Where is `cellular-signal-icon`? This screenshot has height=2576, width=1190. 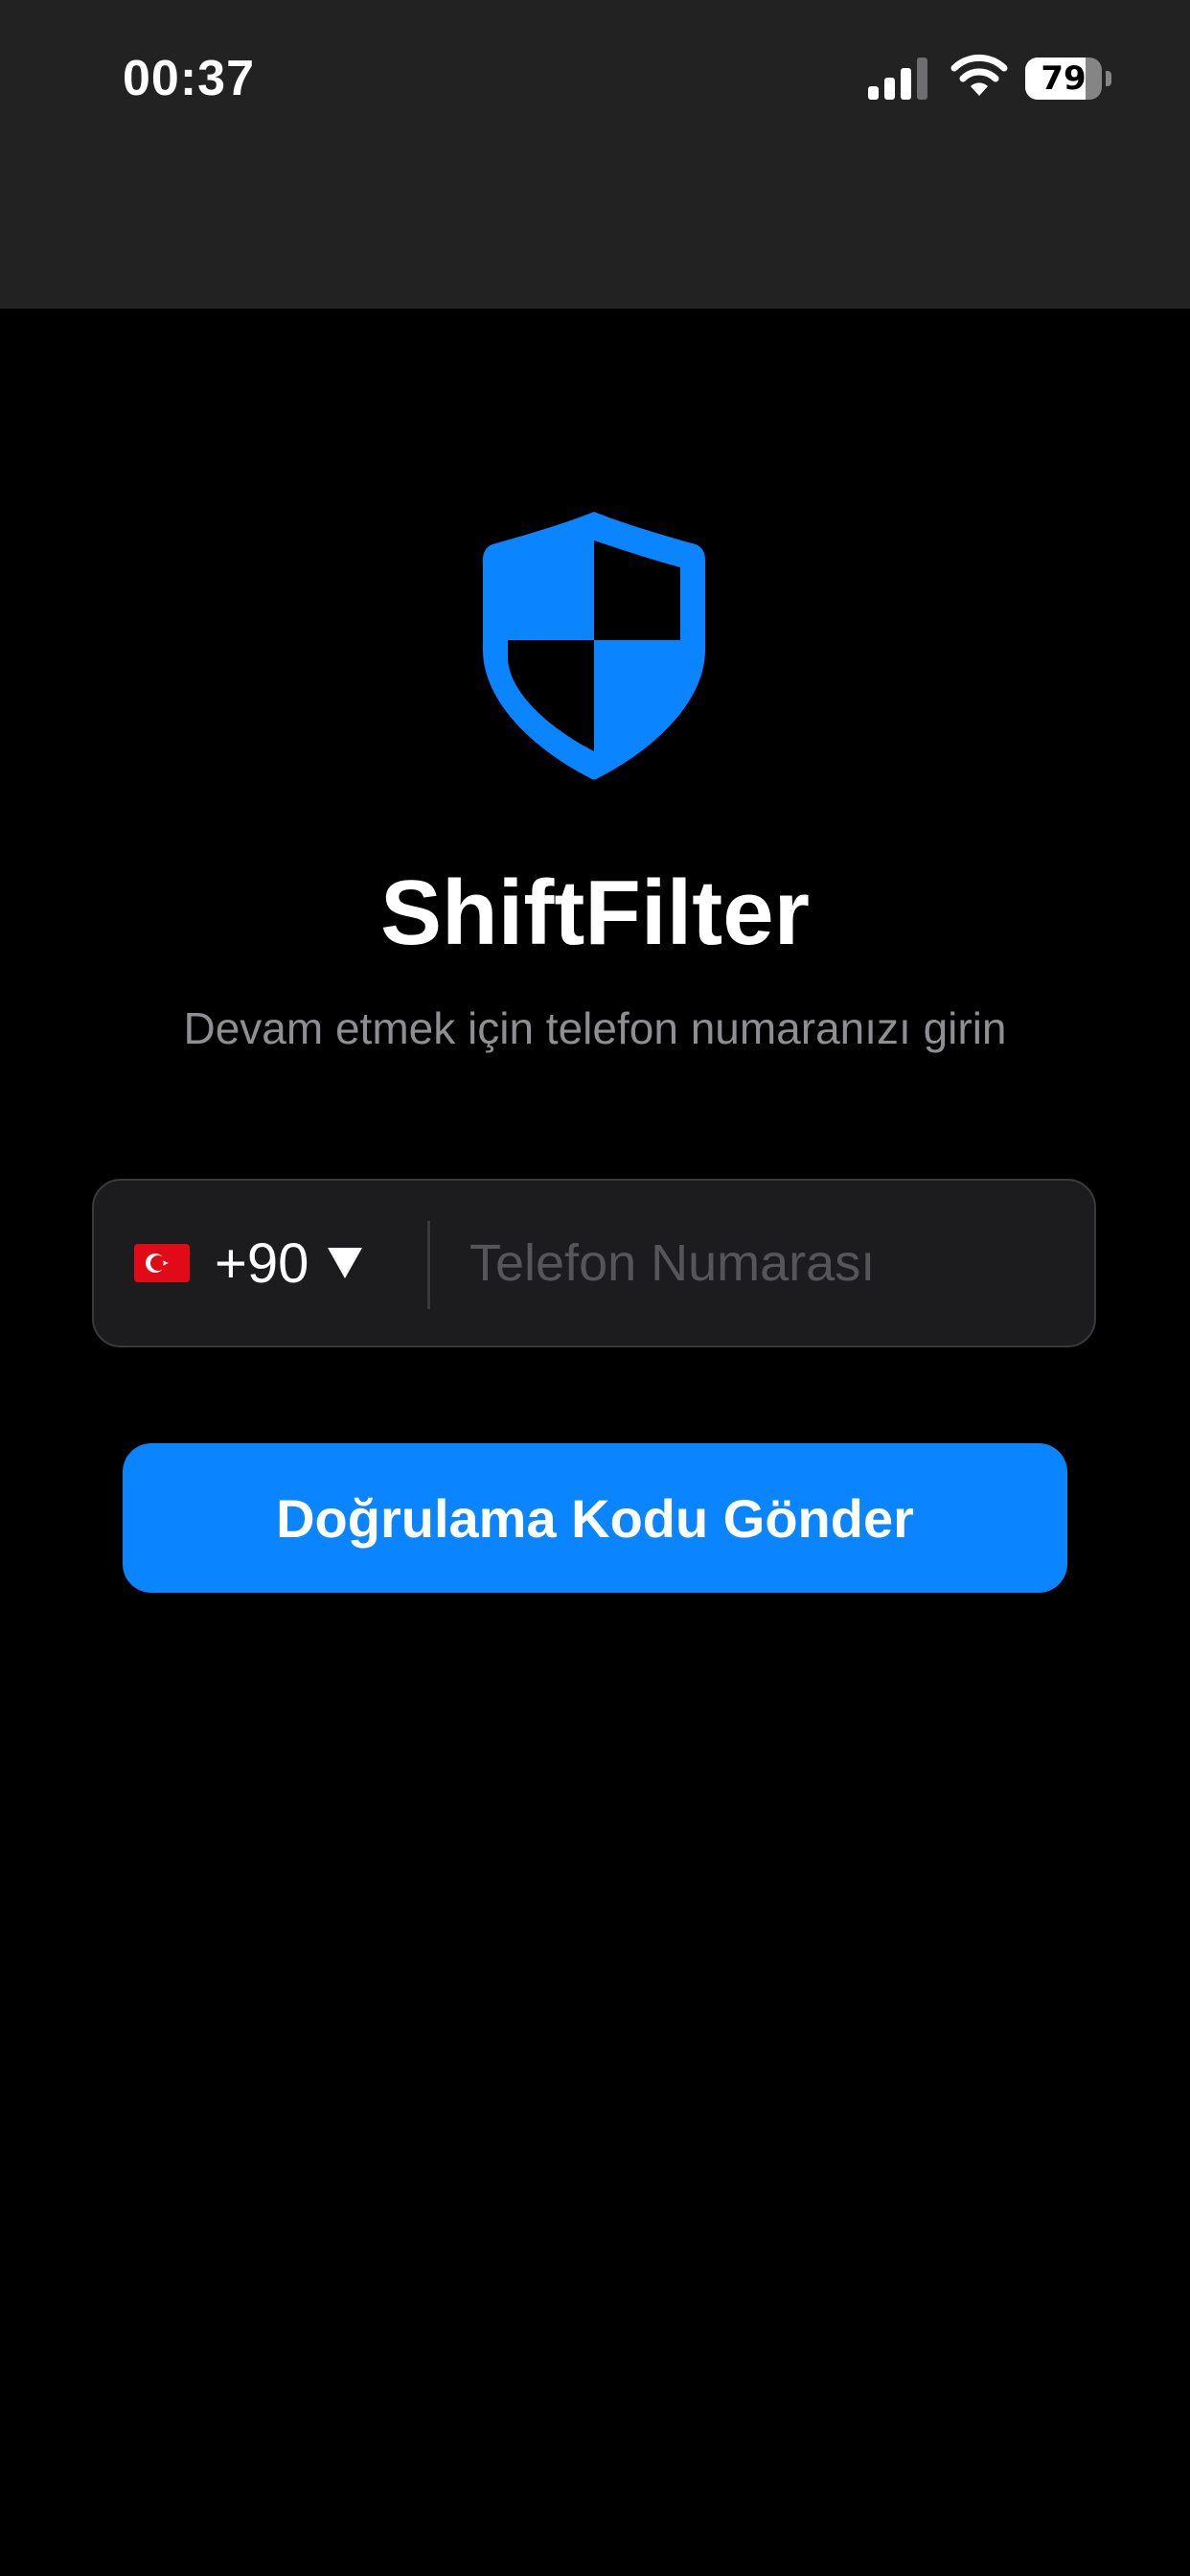
cellular-signal-icon is located at coordinates (898, 79).